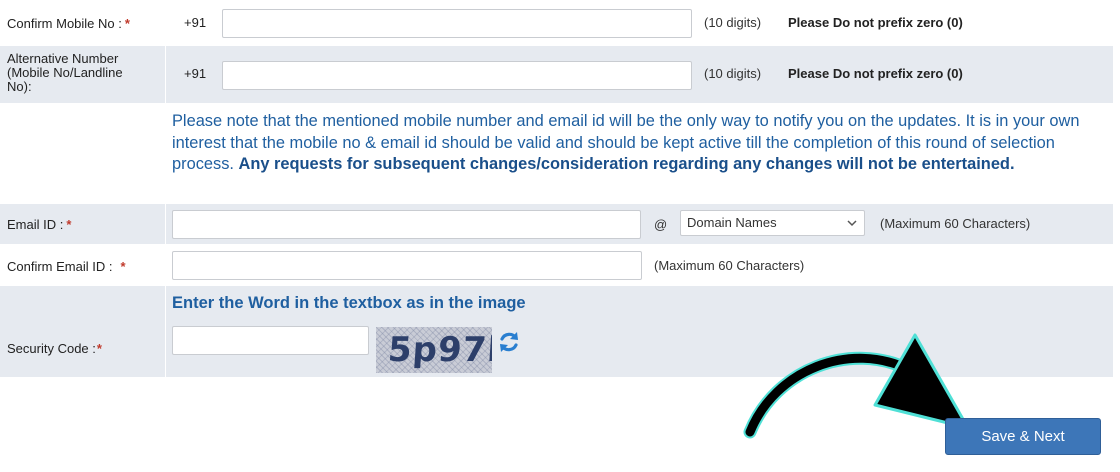 This screenshot has height=472, width=1120. What do you see at coordinates (856, 386) in the screenshot?
I see `pointer-arrow-icon` at bounding box center [856, 386].